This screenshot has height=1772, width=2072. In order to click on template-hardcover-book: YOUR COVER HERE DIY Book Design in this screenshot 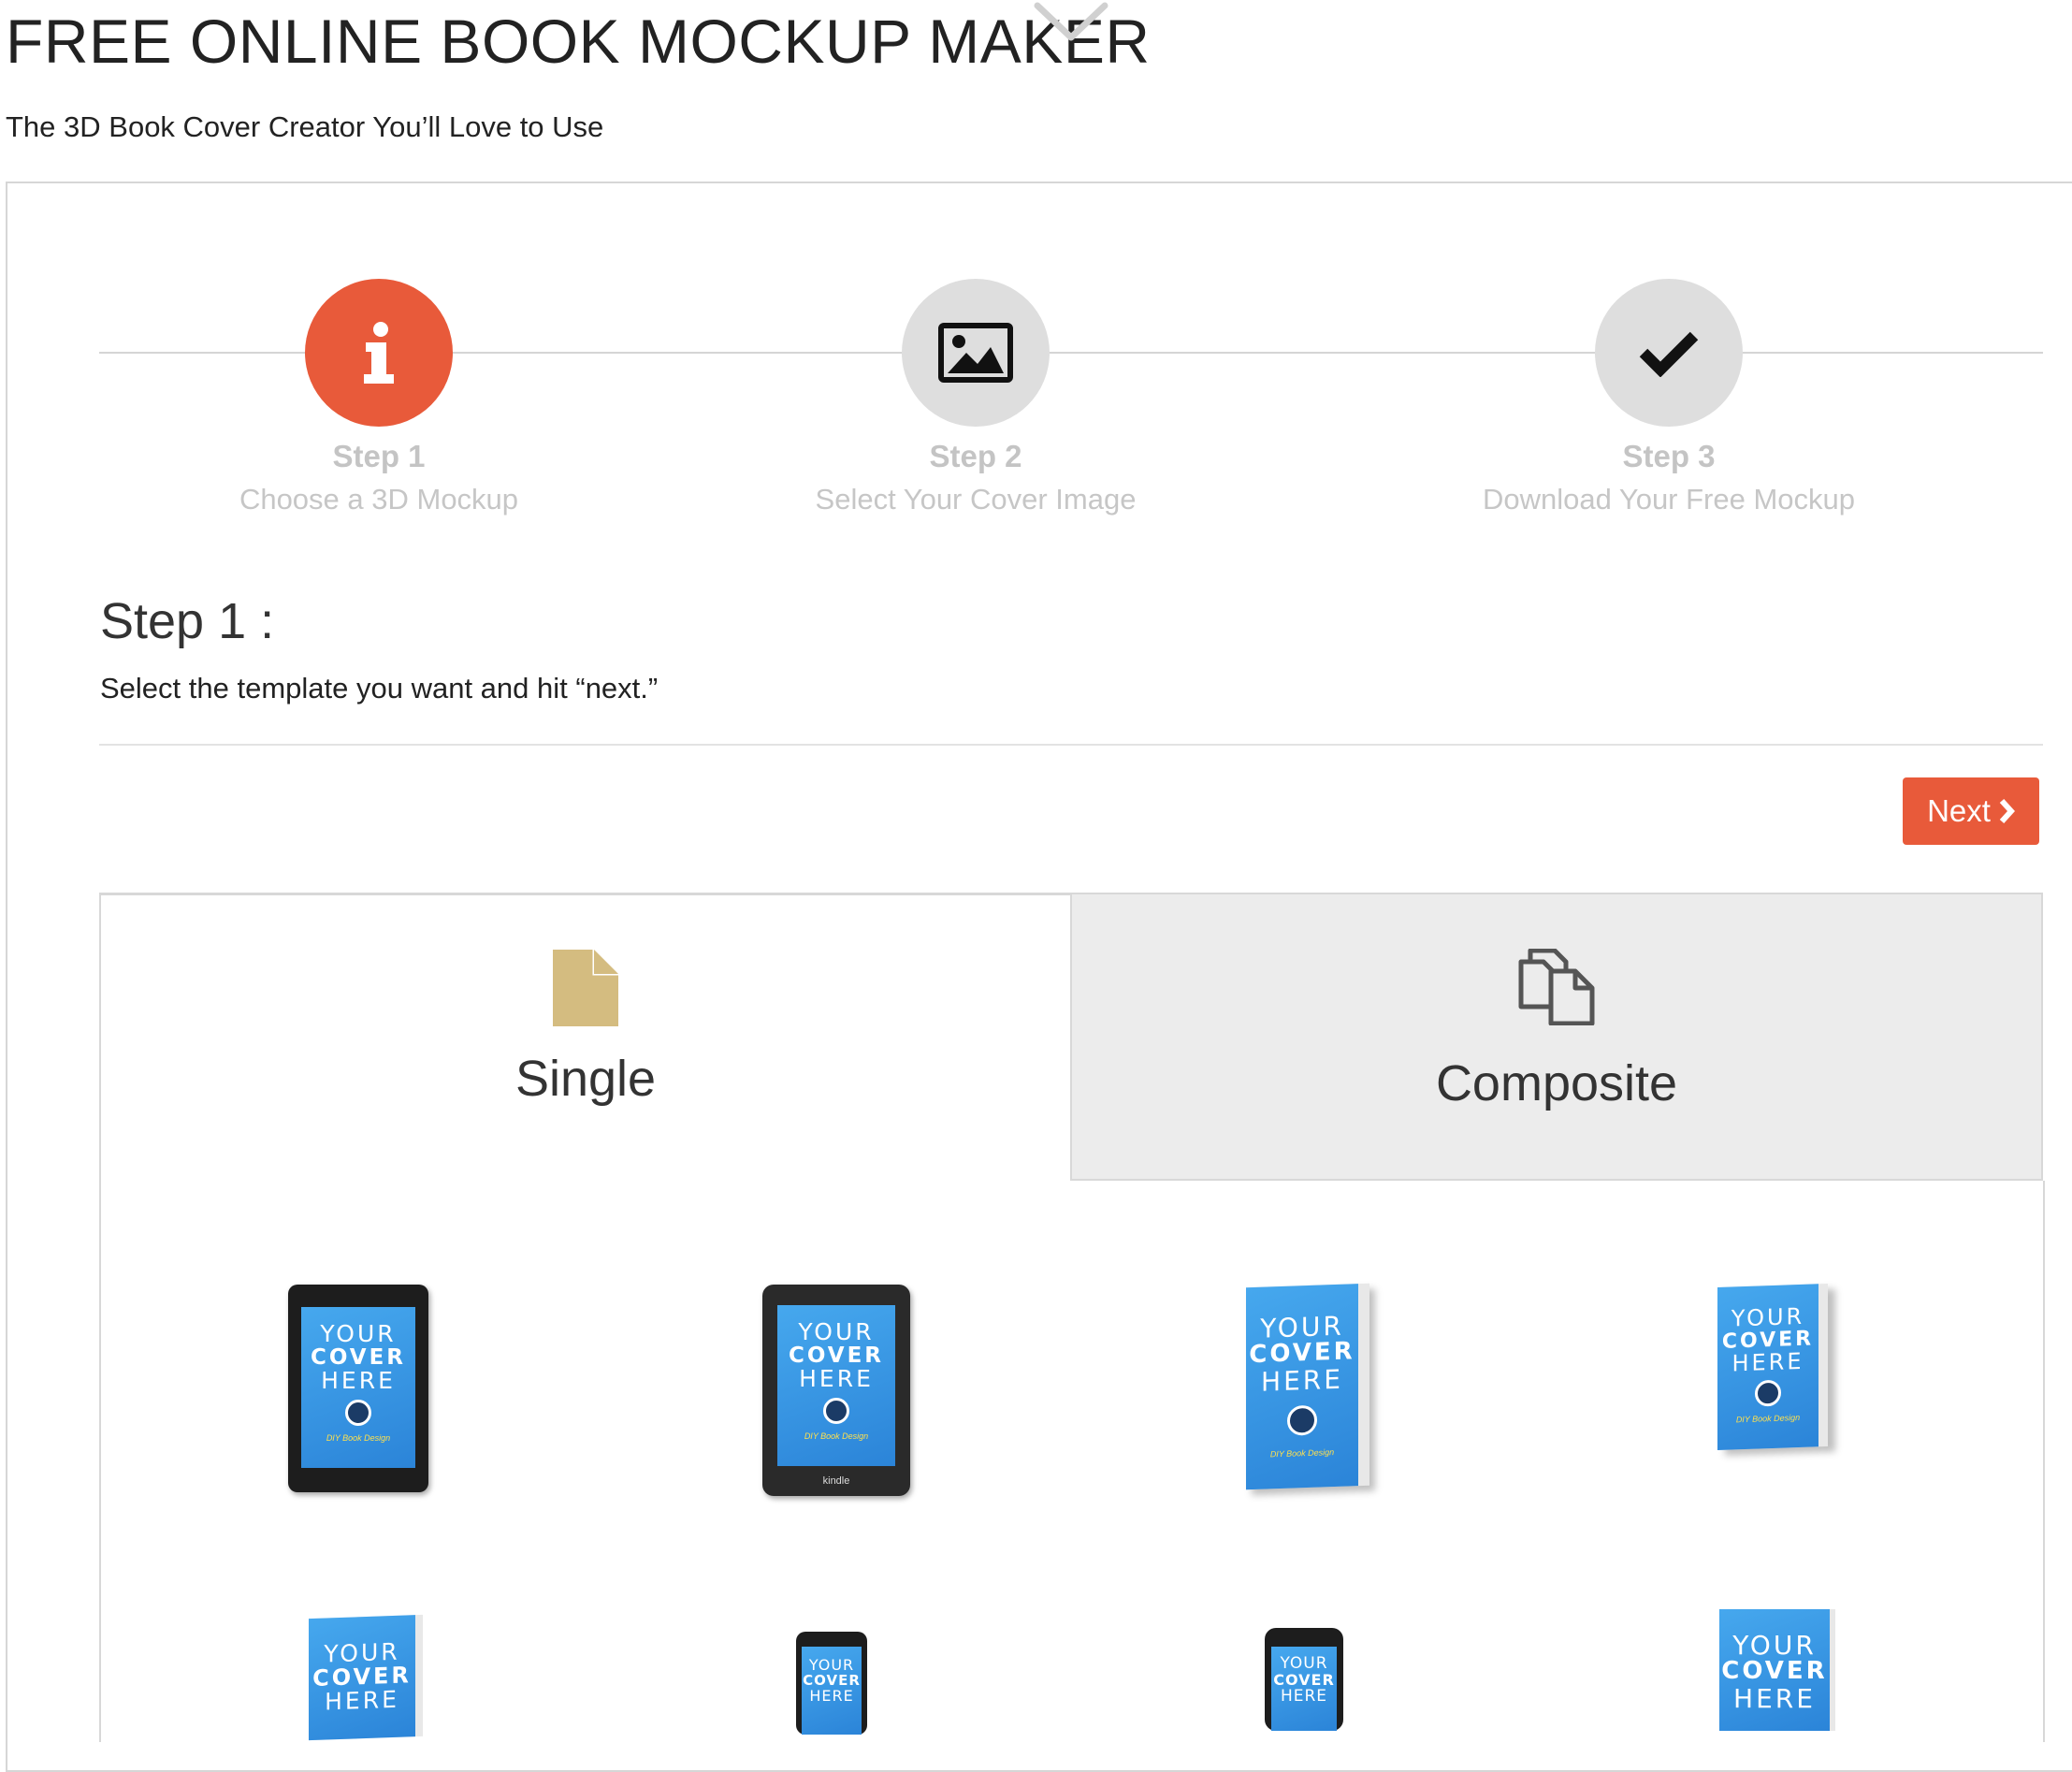, I will do `click(1307, 1386)`.